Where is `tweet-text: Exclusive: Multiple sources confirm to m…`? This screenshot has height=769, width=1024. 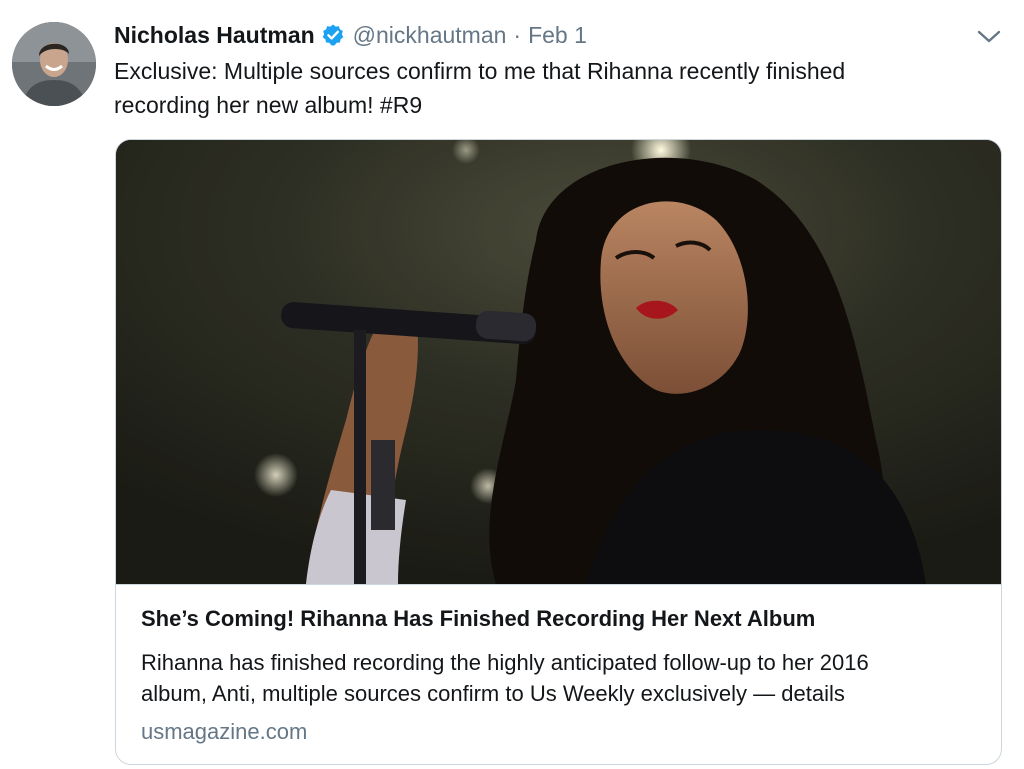 tweet-text: Exclusive: Multiple sources confirm to m… is located at coordinates (554, 88).